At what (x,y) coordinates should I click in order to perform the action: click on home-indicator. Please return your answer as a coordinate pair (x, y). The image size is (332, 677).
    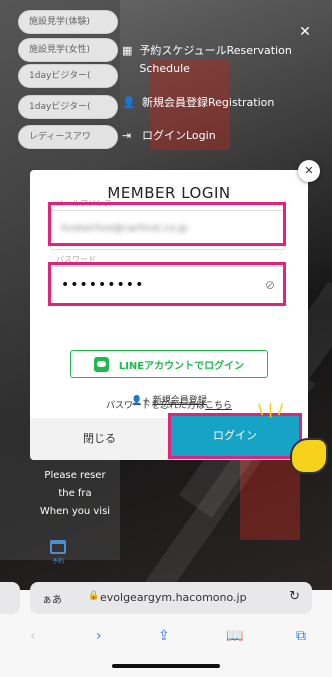
    Looking at the image, I should click on (166, 666).